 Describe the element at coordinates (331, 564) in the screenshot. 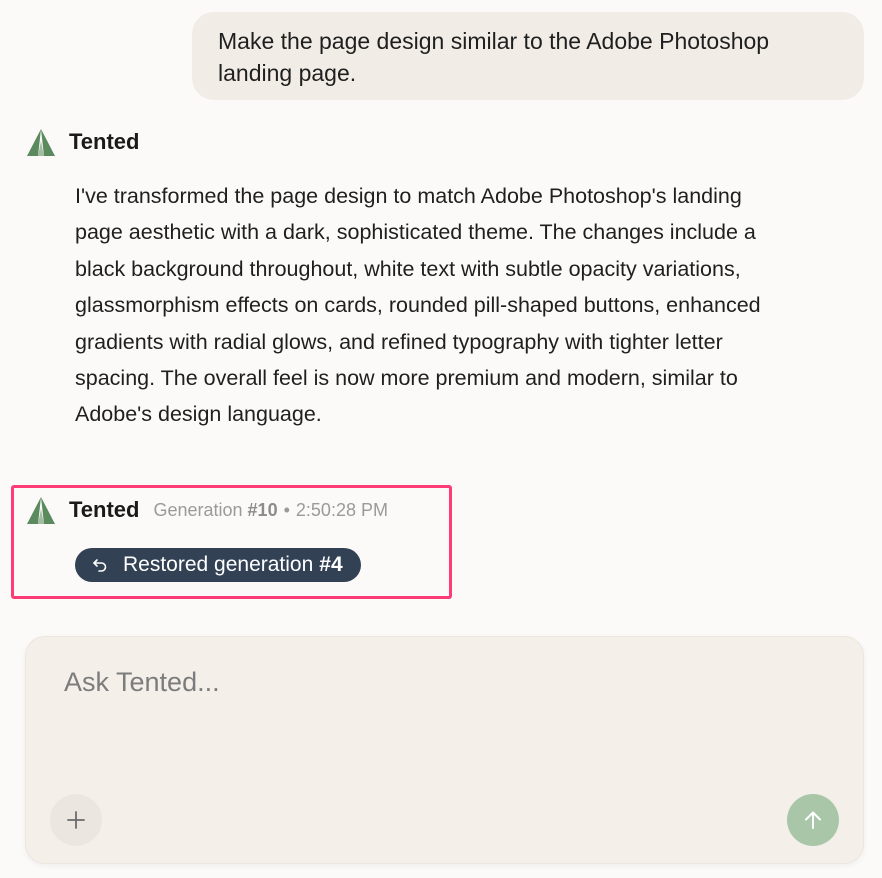

I see `restored-number: #4` at that location.